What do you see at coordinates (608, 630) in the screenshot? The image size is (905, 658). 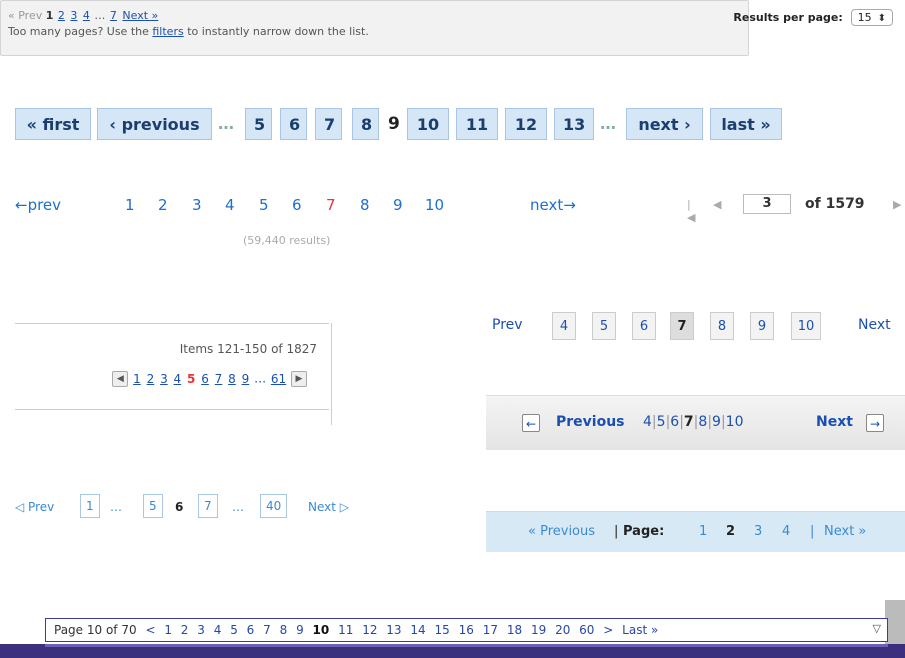 I see `next-link: >` at bounding box center [608, 630].